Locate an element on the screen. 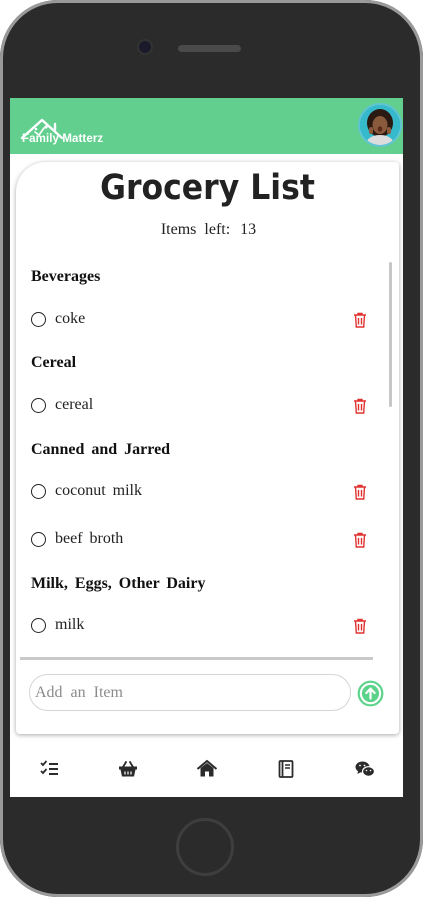  front-camera is located at coordinates (145, 47).